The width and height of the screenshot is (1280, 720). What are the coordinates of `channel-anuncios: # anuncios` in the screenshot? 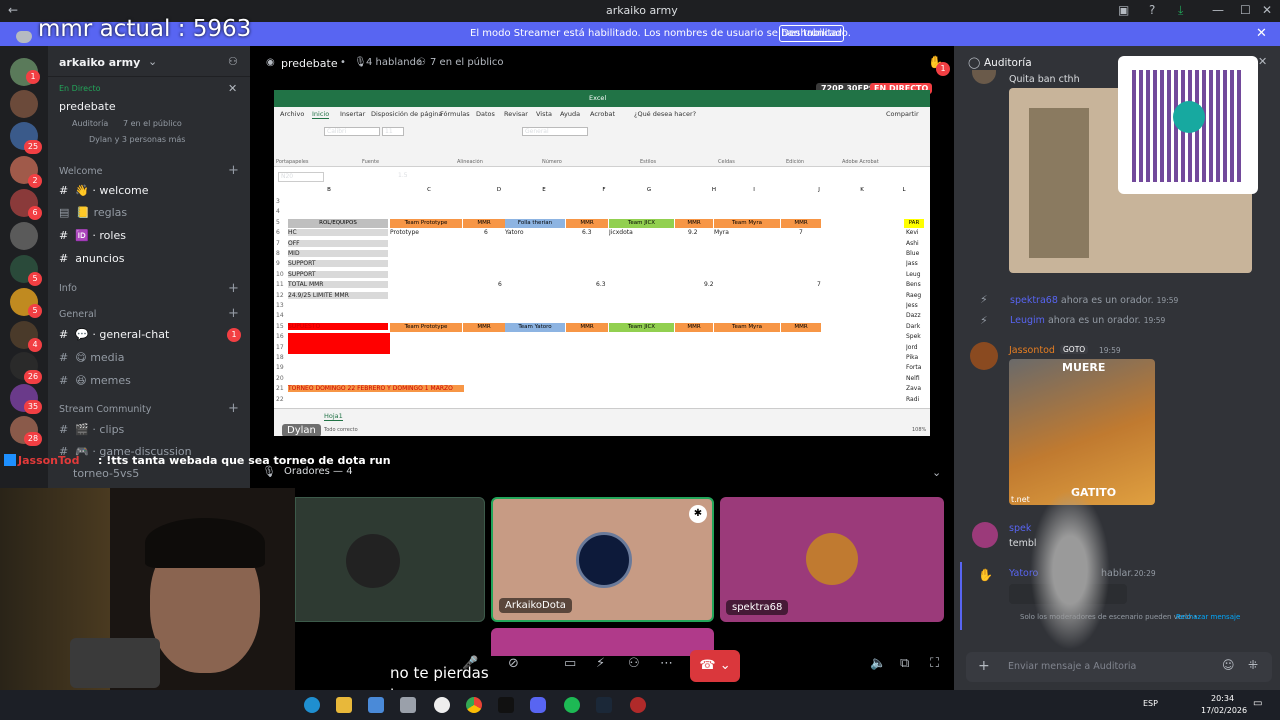 It's located at (91, 258).